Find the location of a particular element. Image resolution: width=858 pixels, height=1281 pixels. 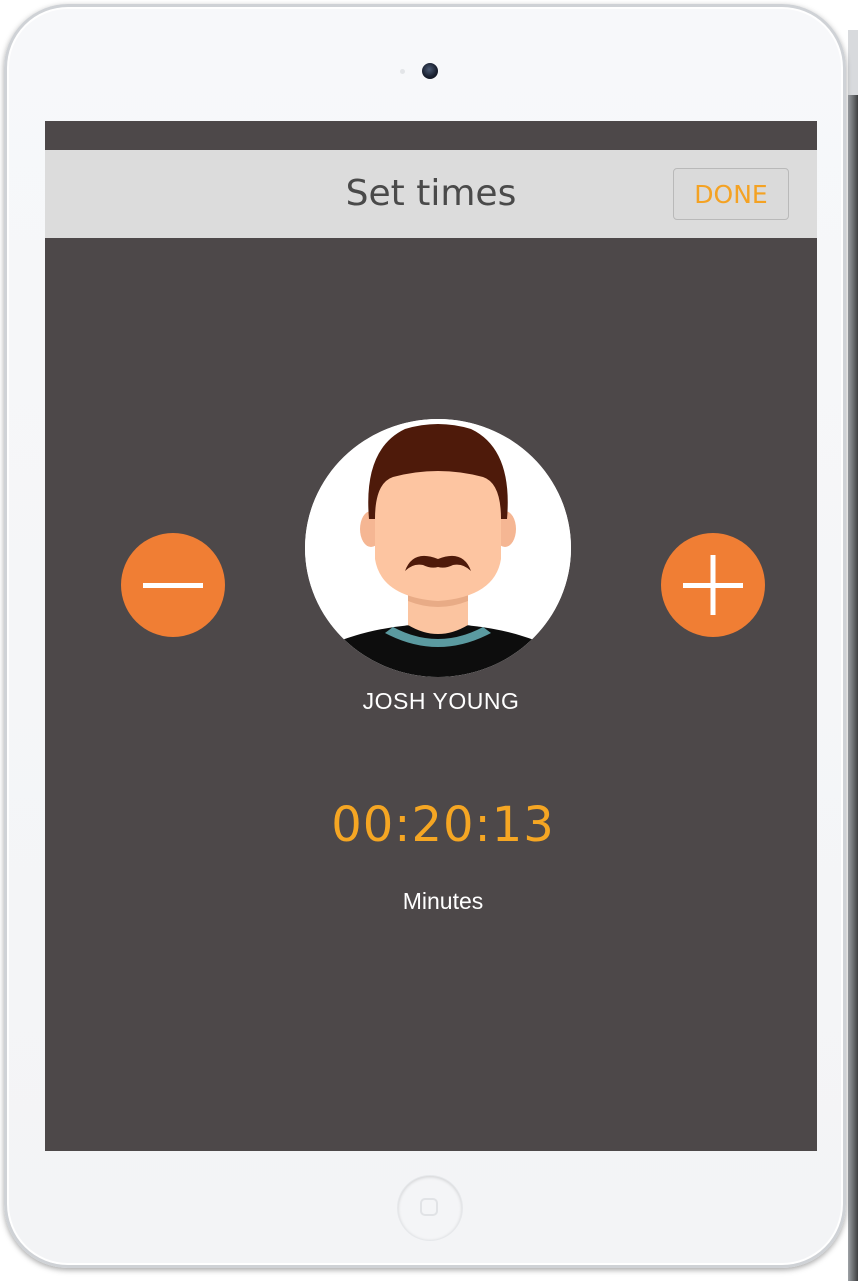

increase-time-button is located at coordinates (713, 585).